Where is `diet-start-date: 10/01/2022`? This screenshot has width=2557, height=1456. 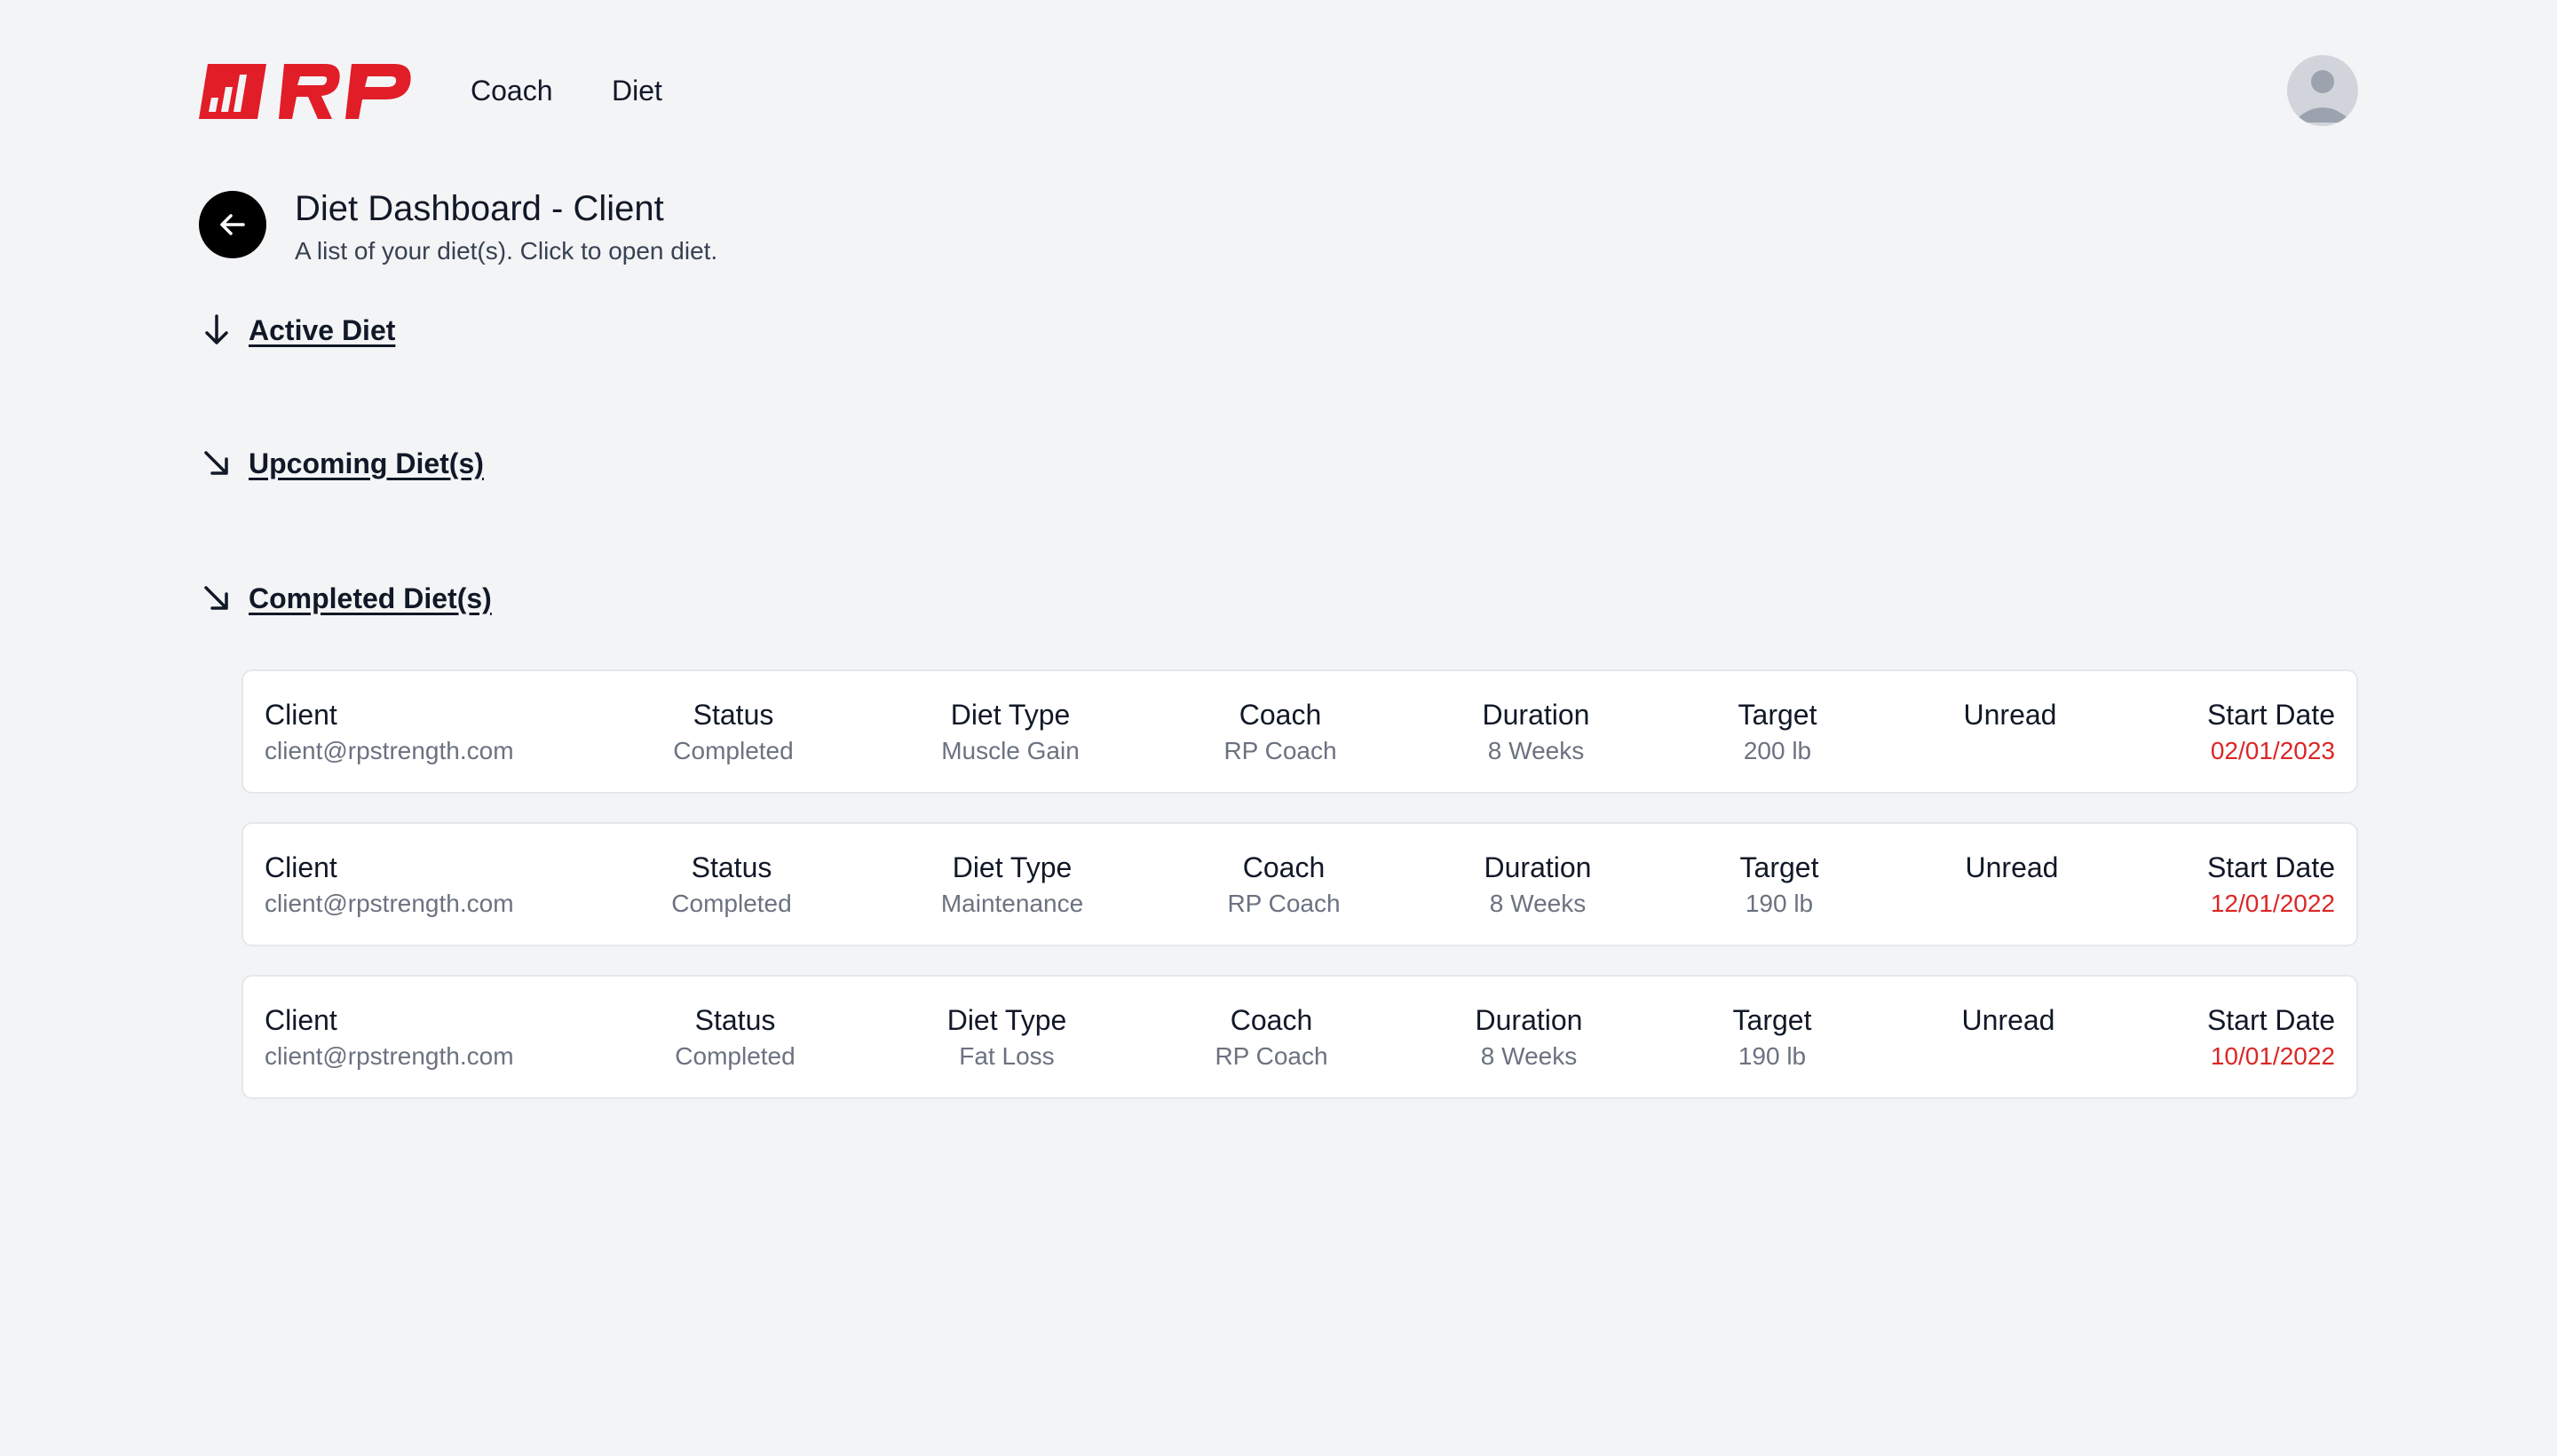
diet-start-date: 10/01/2022 is located at coordinates (2272, 1056).